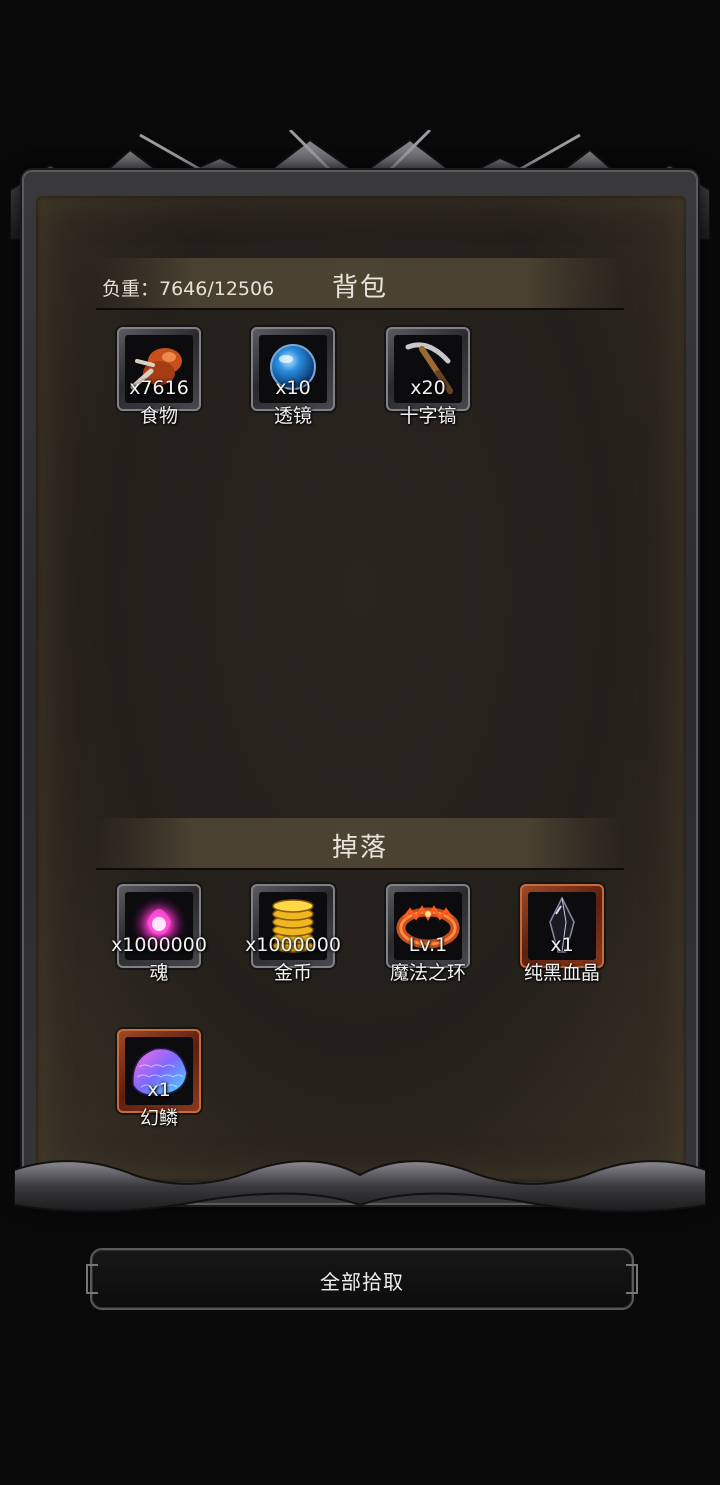  I want to click on backpack-item-food: x7616 食物, so click(159, 377).